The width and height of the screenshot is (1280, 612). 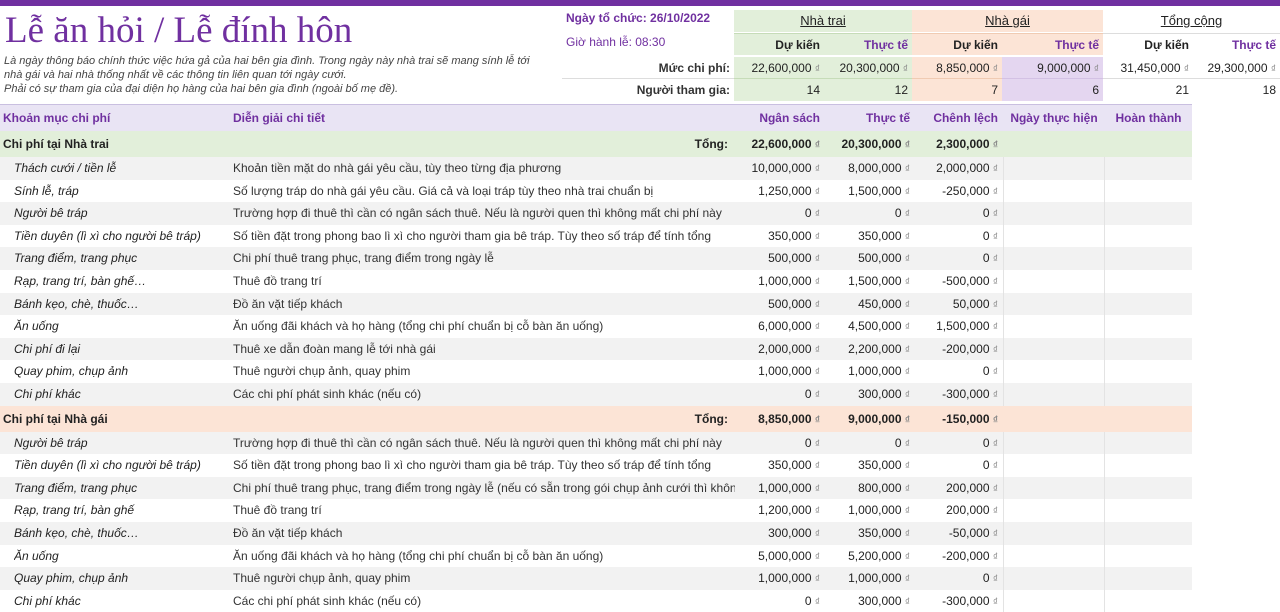 What do you see at coordinates (121, 510) in the screenshot?
I see `row-category: Rạp, trang trí, bàn ghế` at bounding box center [121, 510].